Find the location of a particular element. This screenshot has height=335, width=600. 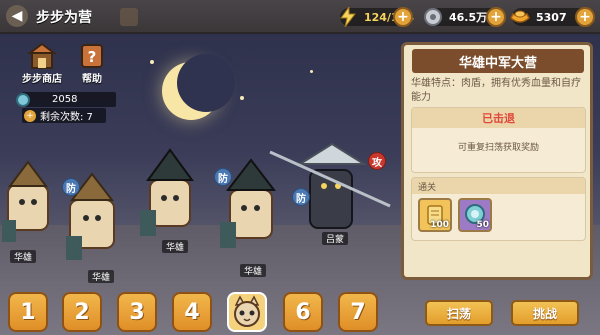

power-bar: 2058 is located at coordinates (66, 99).